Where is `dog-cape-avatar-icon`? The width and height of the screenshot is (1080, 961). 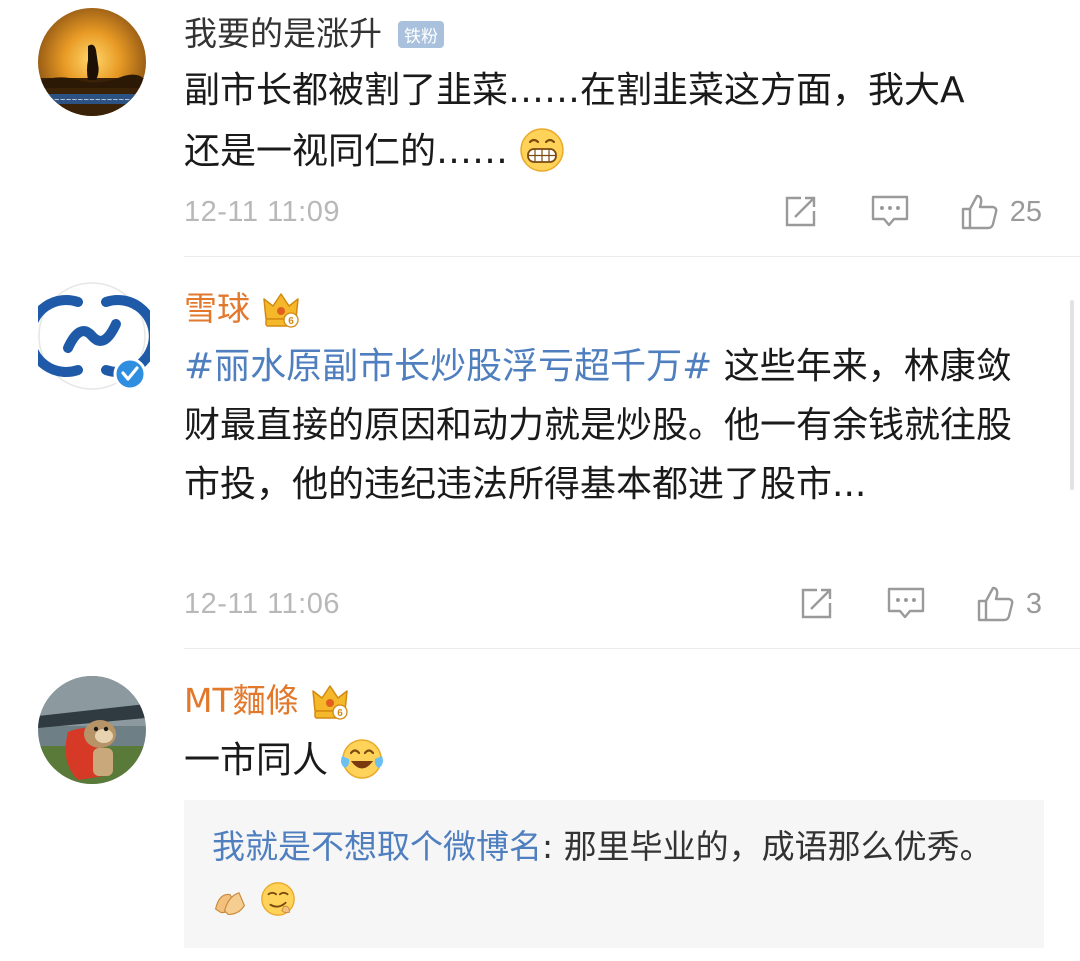 dog-cape-avatar-icon is located at coordinates (92, 730).